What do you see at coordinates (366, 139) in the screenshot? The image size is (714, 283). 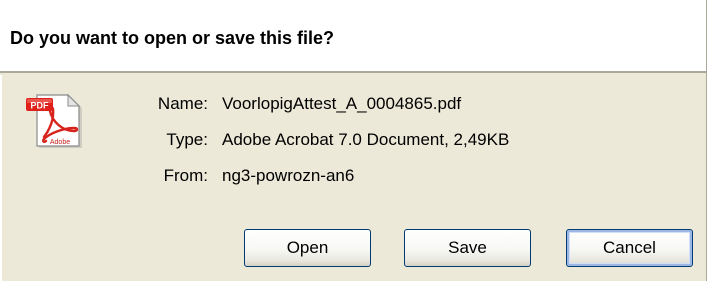 I see `file-type-value: Adobe Acrobat 7.0 Document, 2,49KB` at bounding box center [366, 139].